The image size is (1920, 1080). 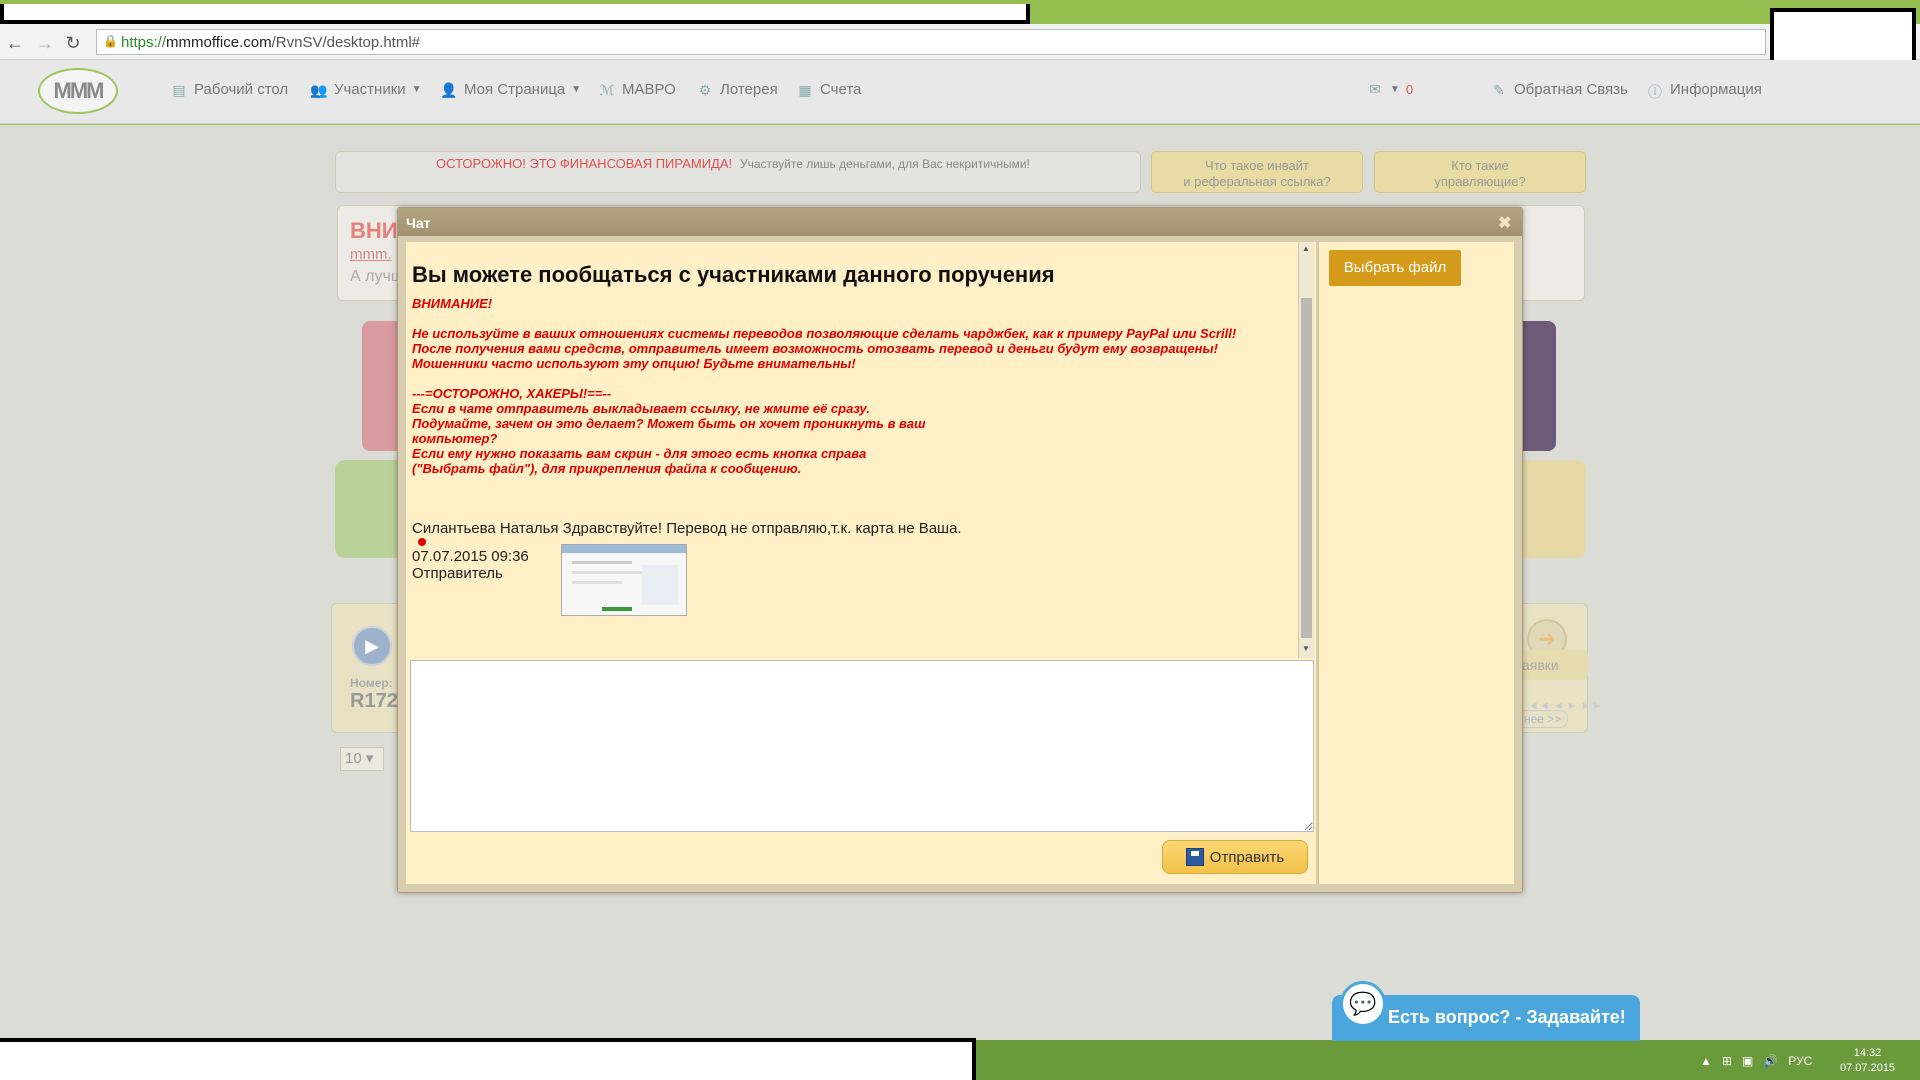 I want to click on send-label: Отправить, so click(x=1247, y=857).